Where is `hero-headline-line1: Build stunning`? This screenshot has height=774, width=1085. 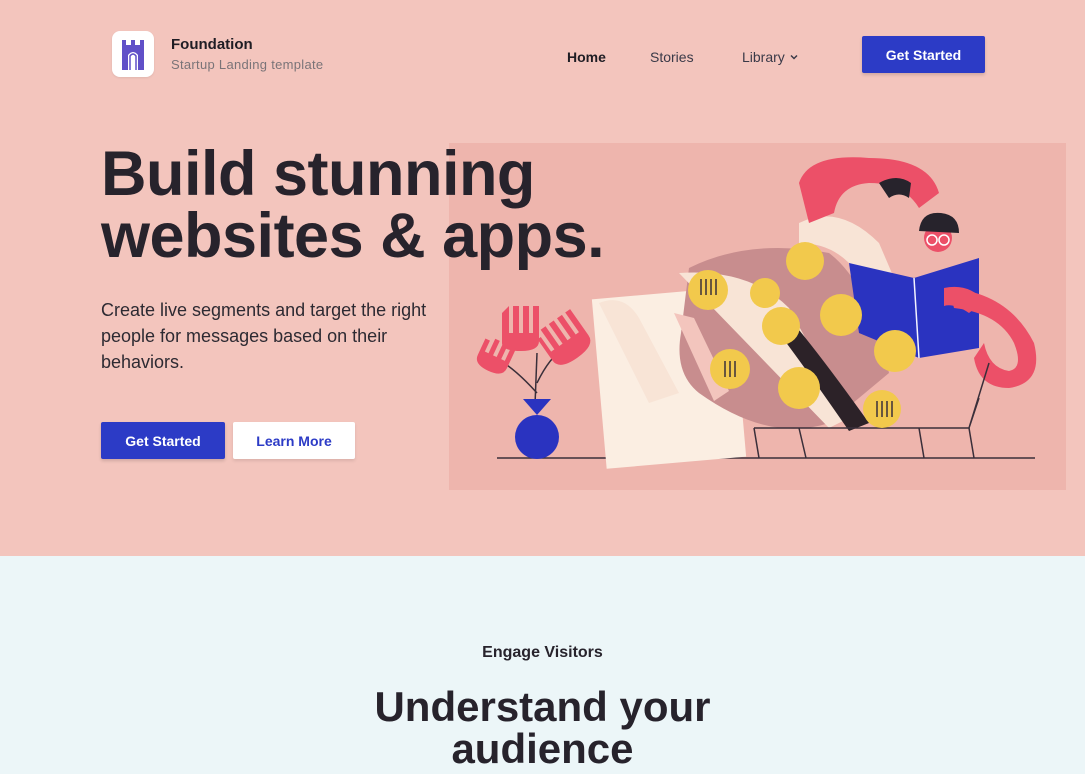
hero-headline-line1: Build stunning is located at coordinates (318, 174).